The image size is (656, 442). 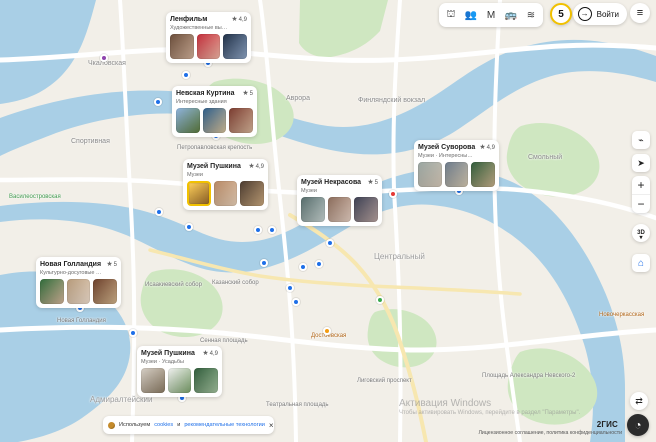 I want to click on cookie-link: cookies, so click(x=163, y=425).